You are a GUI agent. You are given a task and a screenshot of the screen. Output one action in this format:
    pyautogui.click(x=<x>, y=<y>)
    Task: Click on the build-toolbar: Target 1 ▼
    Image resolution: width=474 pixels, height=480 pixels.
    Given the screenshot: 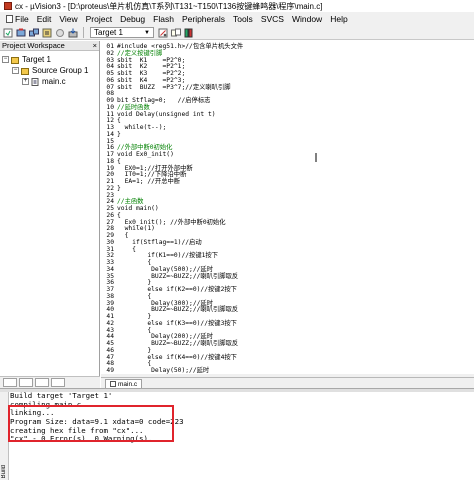 What is the action you would take?
    pyautogui.click(x=237, y=33)
    